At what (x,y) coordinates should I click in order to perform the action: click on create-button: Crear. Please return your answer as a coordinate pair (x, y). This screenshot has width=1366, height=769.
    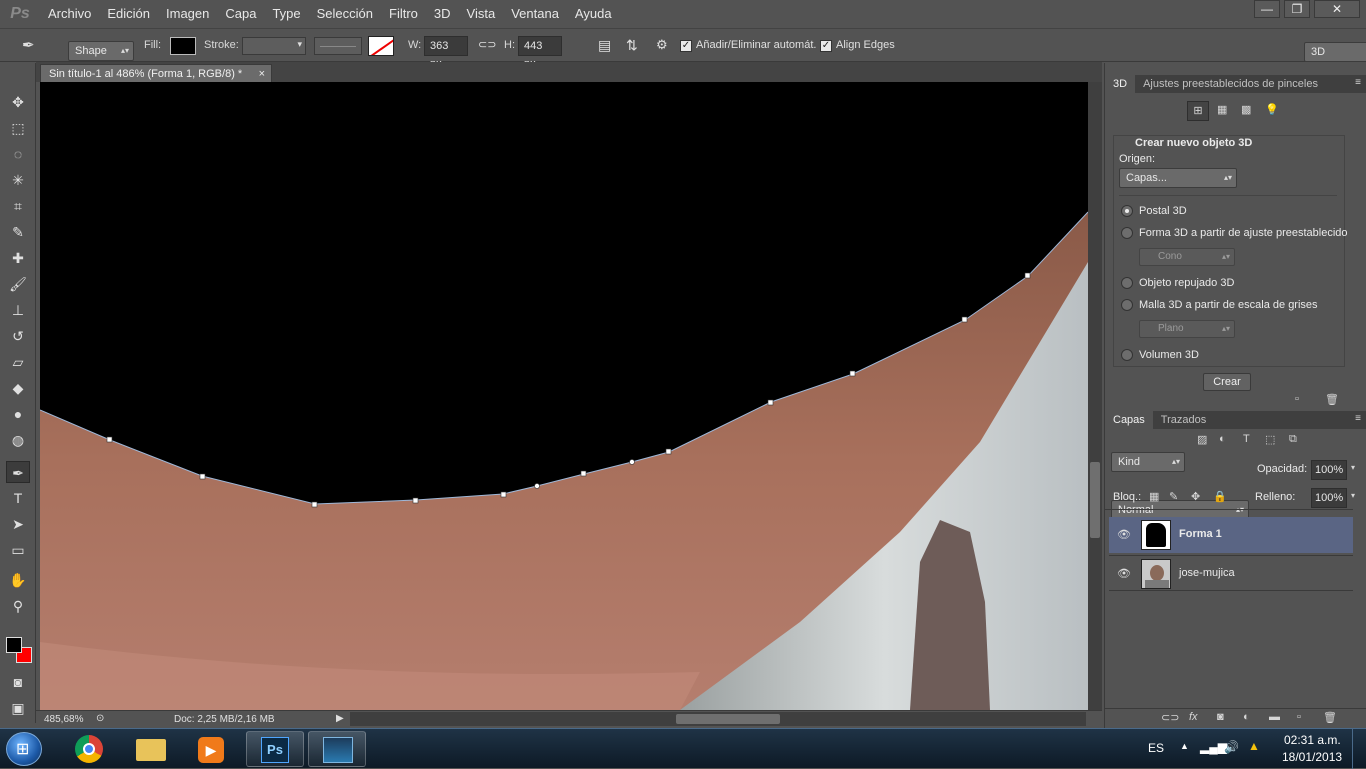
    Looking at the image, I should click on (1227, 382).